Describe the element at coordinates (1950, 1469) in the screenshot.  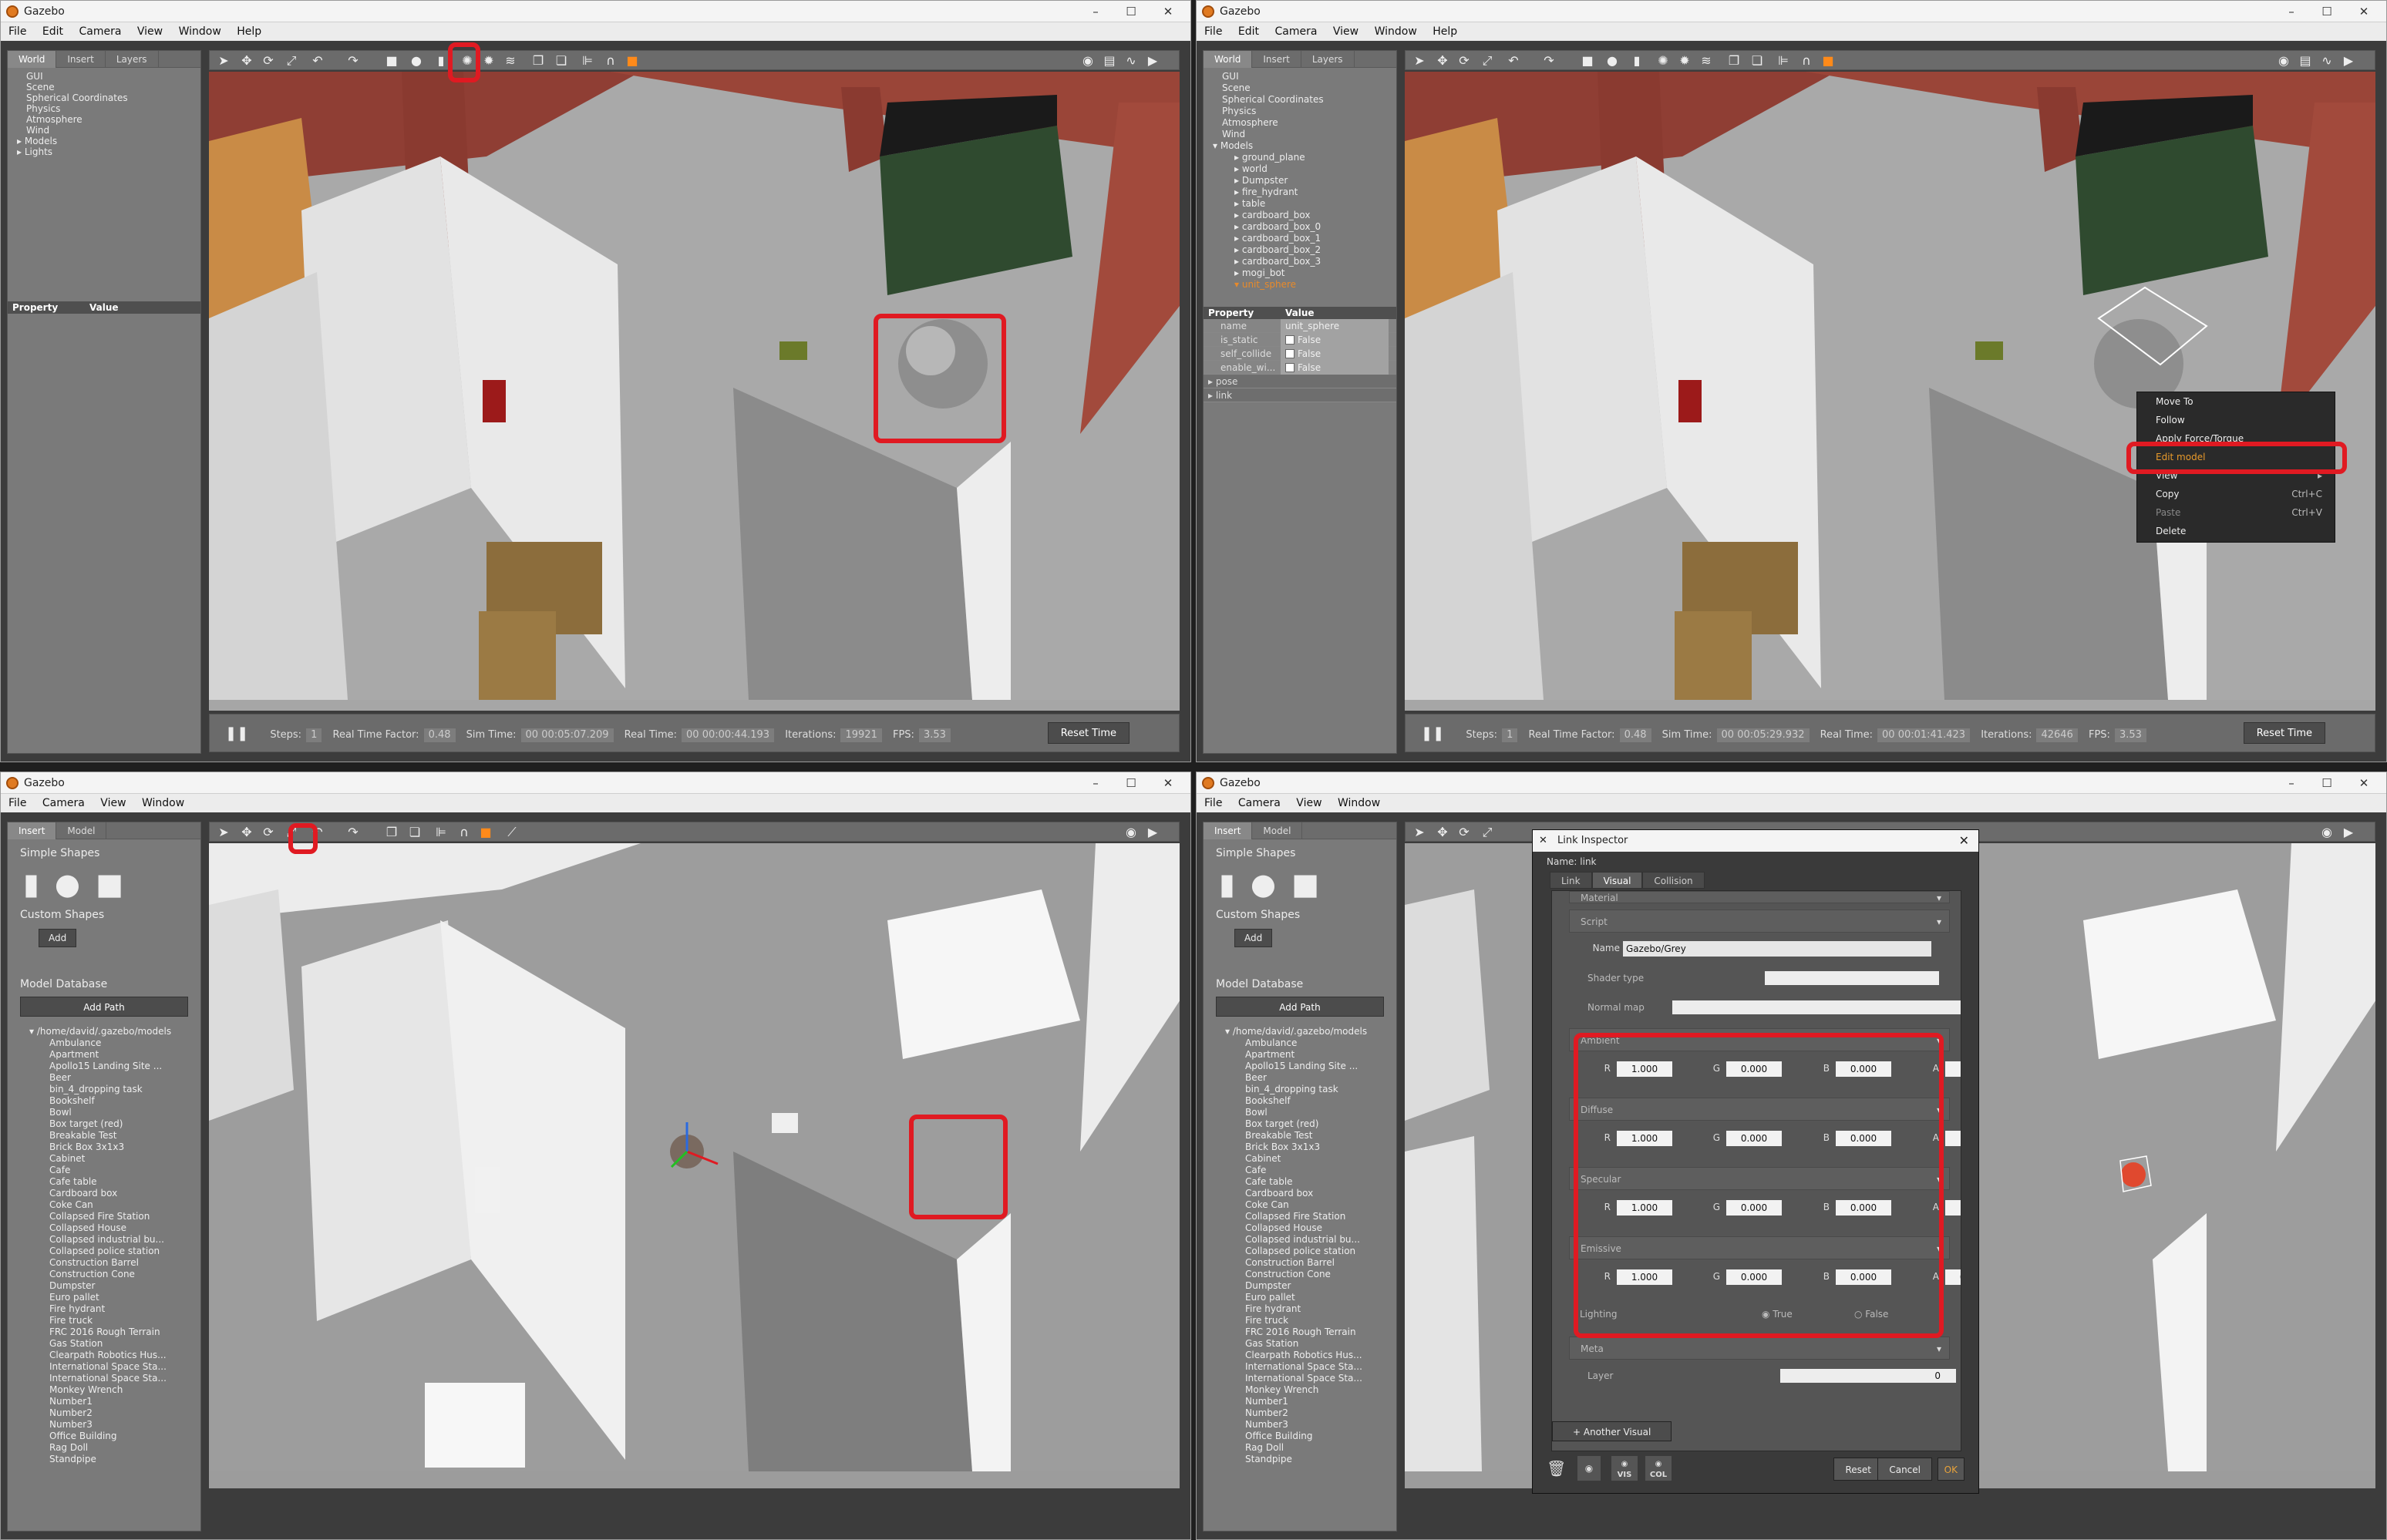
I see `ok-button: OK` at that location.